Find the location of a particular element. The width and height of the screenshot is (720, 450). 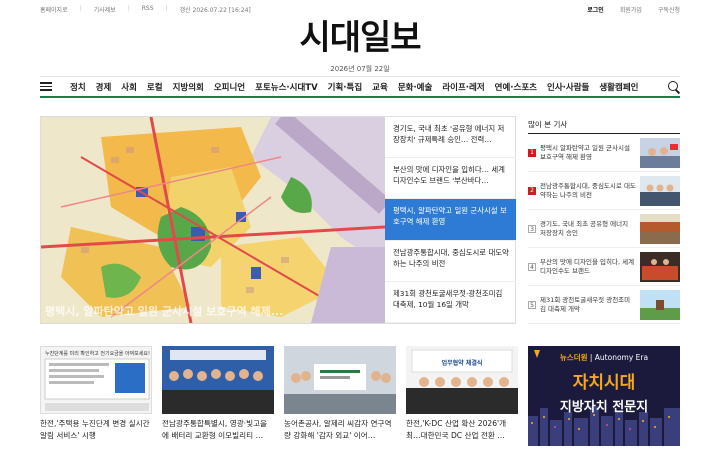

ad-banner: 뉴스더원 | Autonomy Era 자치시대 지방자치 전문지 is located at coordinates (604, 396).